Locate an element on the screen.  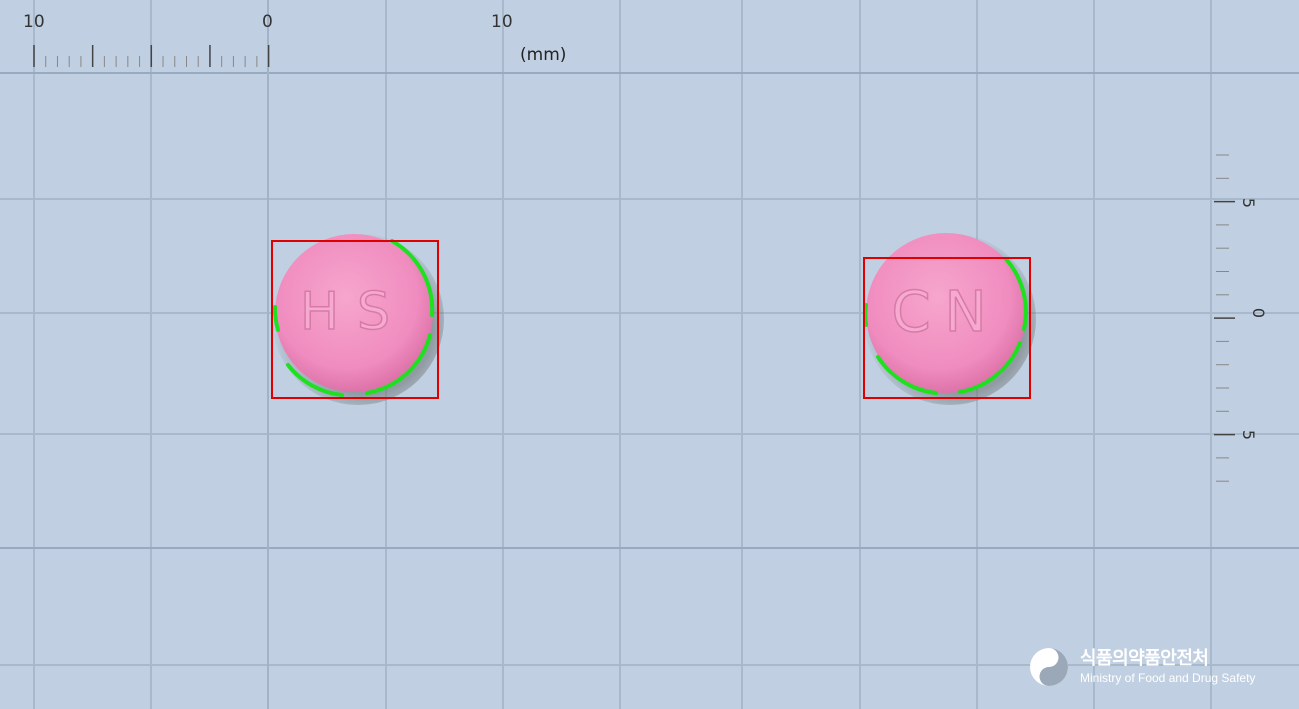
h-ruler-label-right: 10 is located at coordinates (502, 22).